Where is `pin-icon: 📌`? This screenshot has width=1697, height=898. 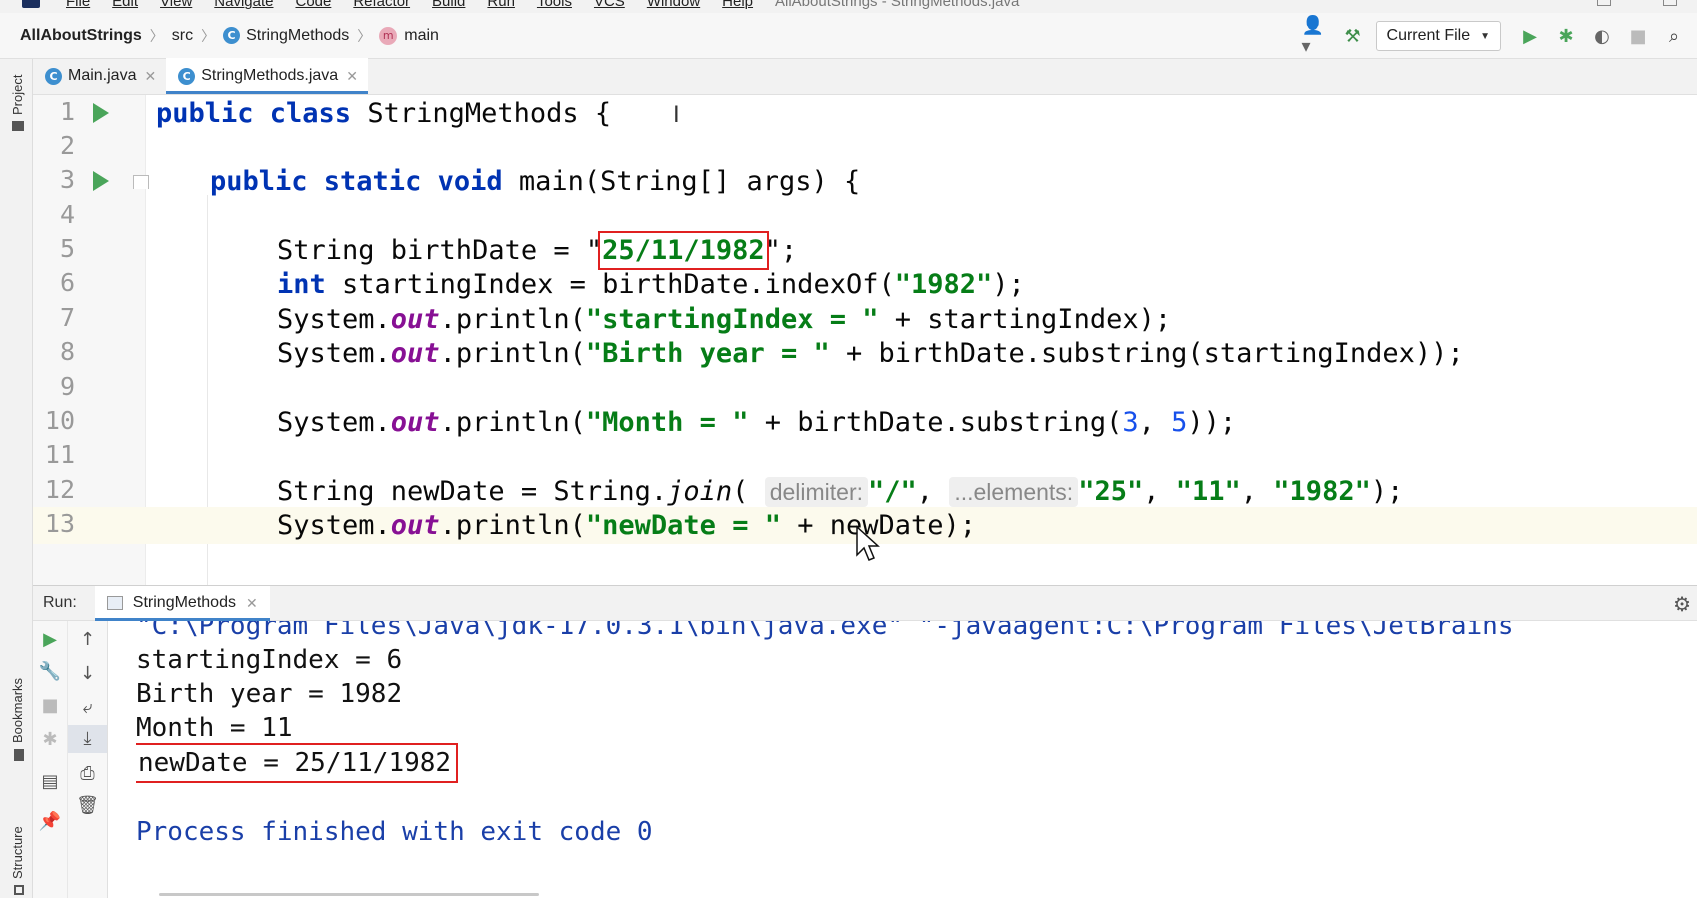 pin-icon: 📌 is located at coordinates (50, 821).